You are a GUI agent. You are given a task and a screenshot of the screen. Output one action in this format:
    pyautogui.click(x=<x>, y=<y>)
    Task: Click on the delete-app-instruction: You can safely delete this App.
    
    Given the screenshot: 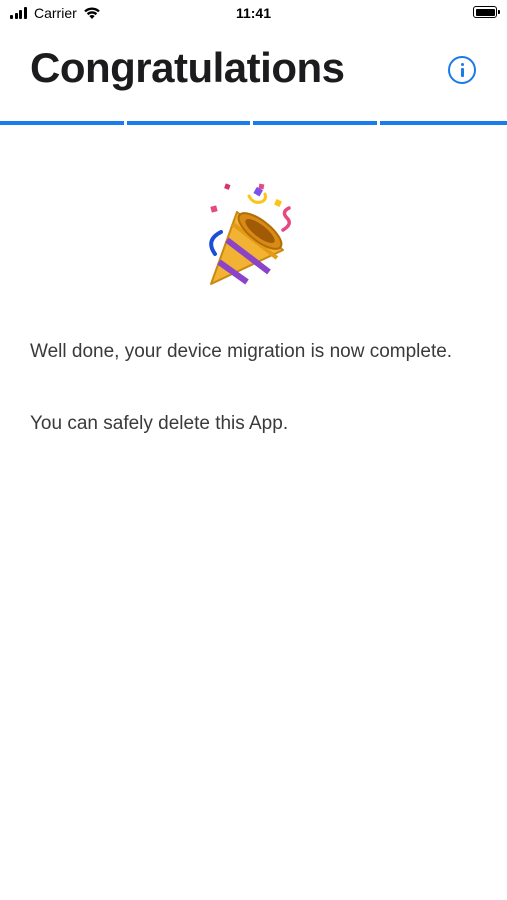 What is the action you would take?
    pyautogui.click(x=159, y=423)
    